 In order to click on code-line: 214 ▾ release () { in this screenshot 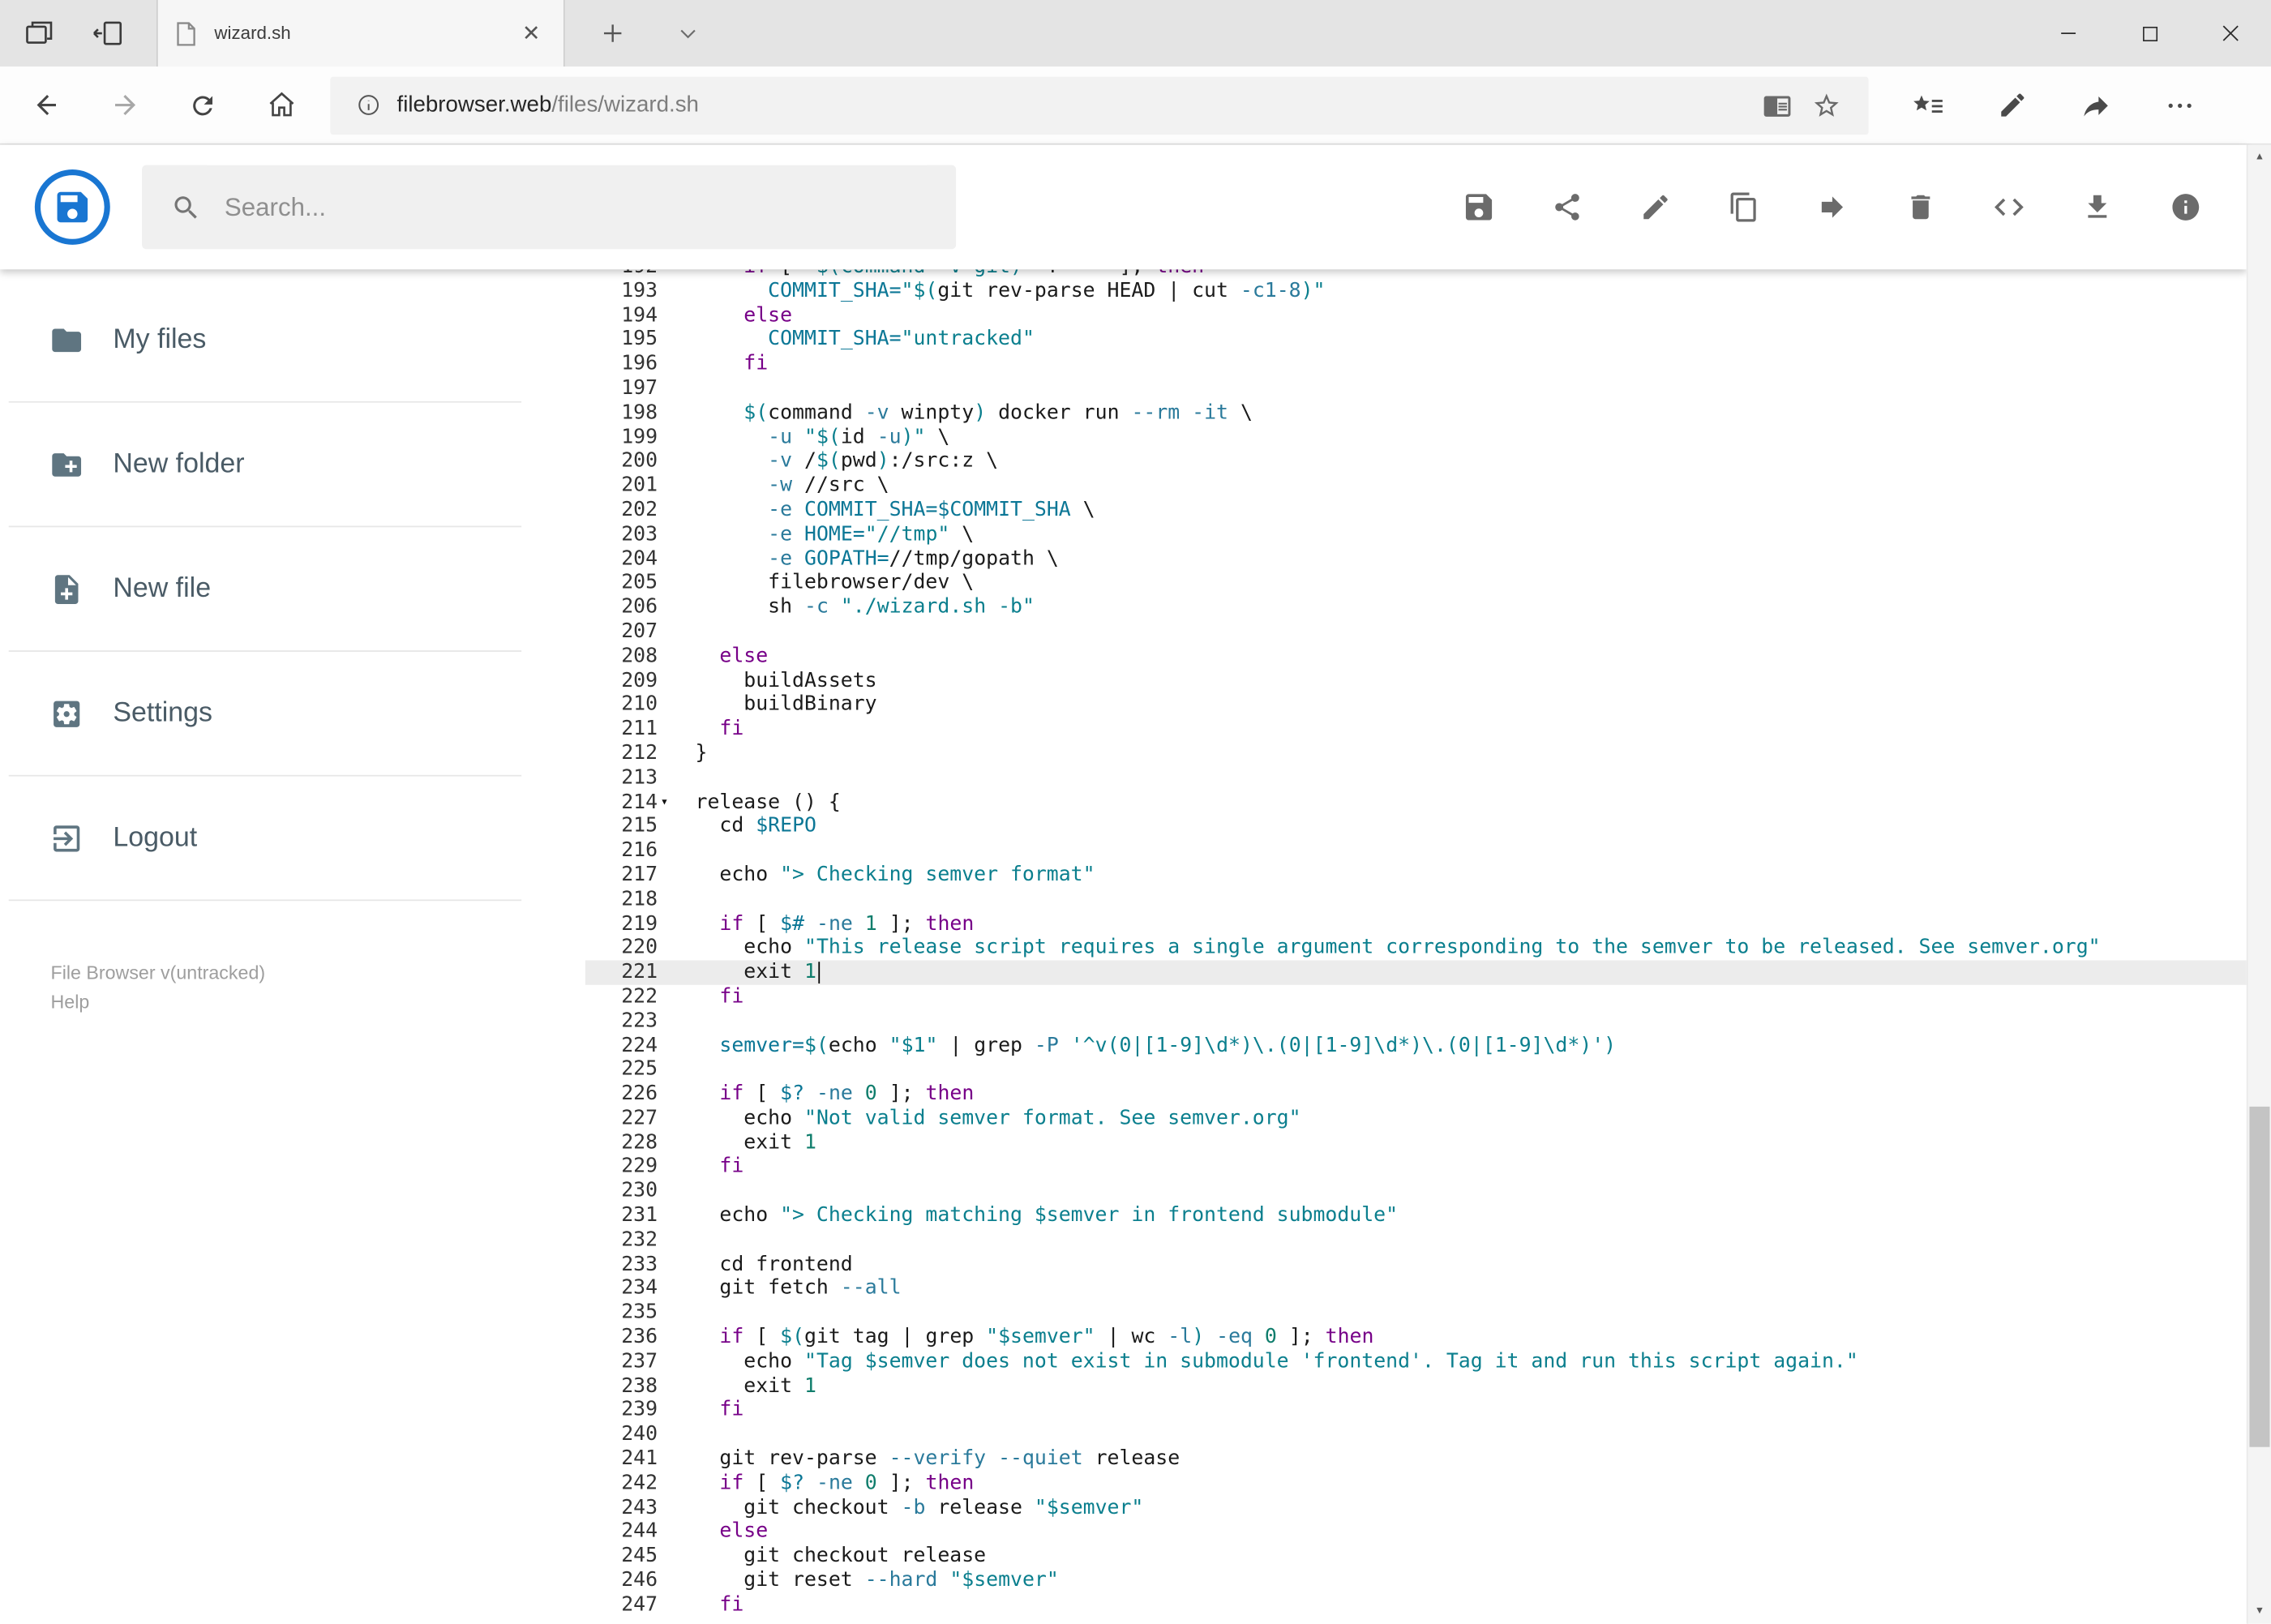, I will do `click(1416, 803)`.